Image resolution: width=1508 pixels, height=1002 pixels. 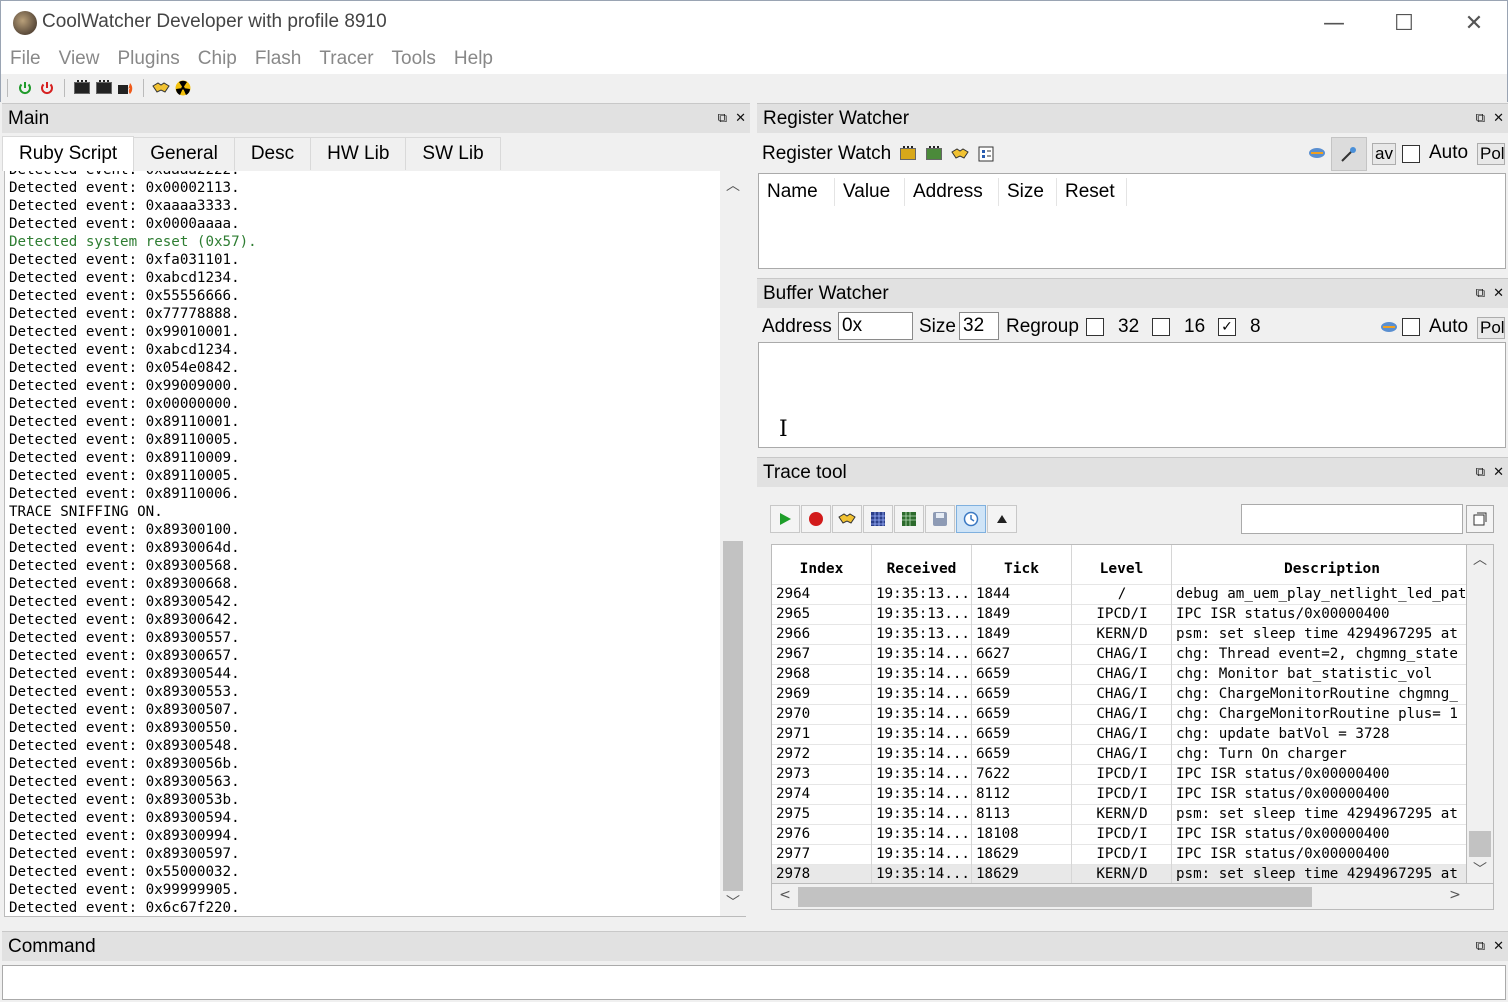 What do you see at coordinates (1317, 155) in the screenshot?
I see `register-refresh-icon` at bounding box center [1317, 155].